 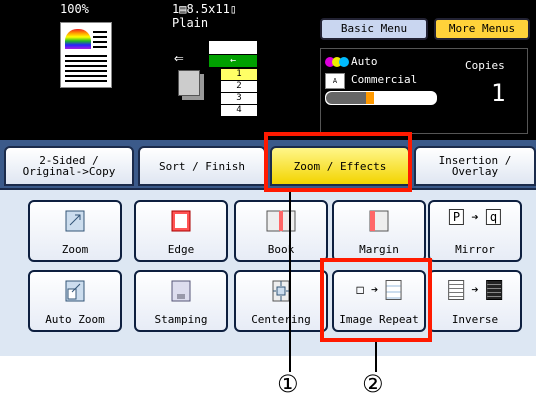 I want to click on stamping-label: Stamping, so click(x=181, y=319).